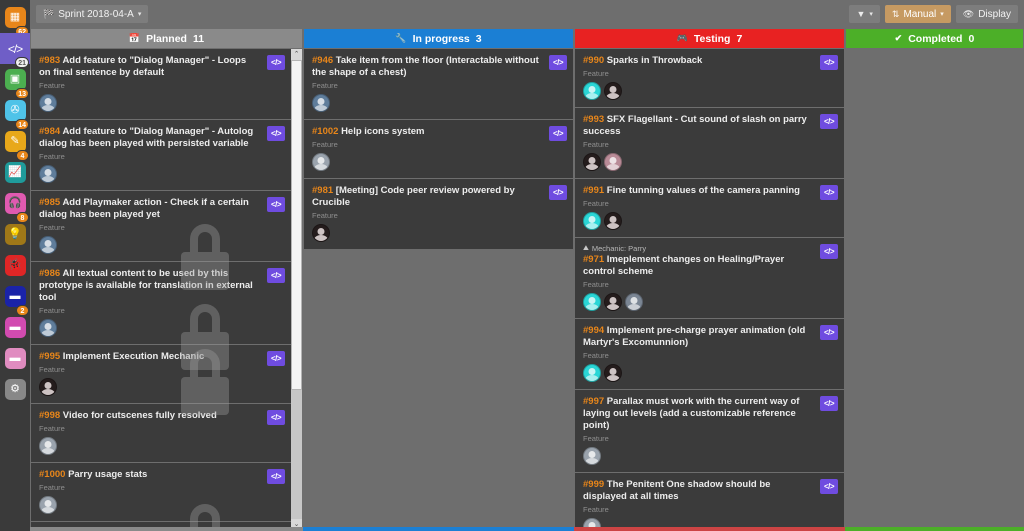  I want to click on backlog-grid-icon: ▦, so click(15, 17).